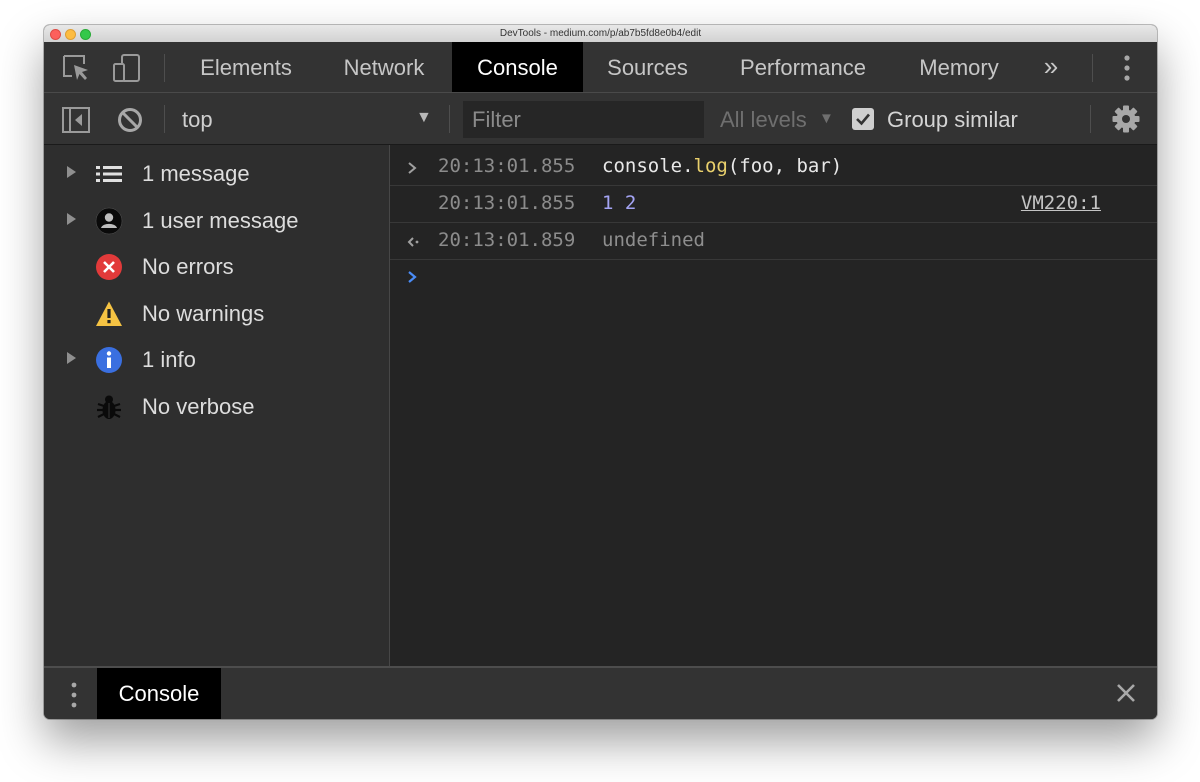 The width and height of the screenshot is (1200, 782). What do you see at coordinates (517, 67) in the screenshot?
I see `tab-console: Console` at bounding box center [517, 67].